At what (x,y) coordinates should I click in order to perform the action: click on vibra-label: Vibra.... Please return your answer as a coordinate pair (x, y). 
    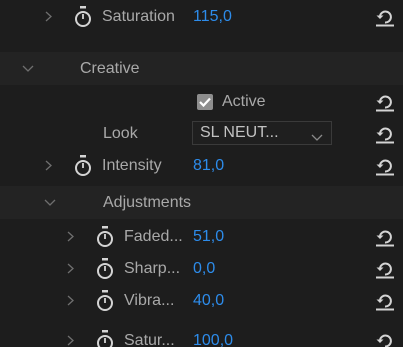
    Looking at the image, I should click on (149, 300).